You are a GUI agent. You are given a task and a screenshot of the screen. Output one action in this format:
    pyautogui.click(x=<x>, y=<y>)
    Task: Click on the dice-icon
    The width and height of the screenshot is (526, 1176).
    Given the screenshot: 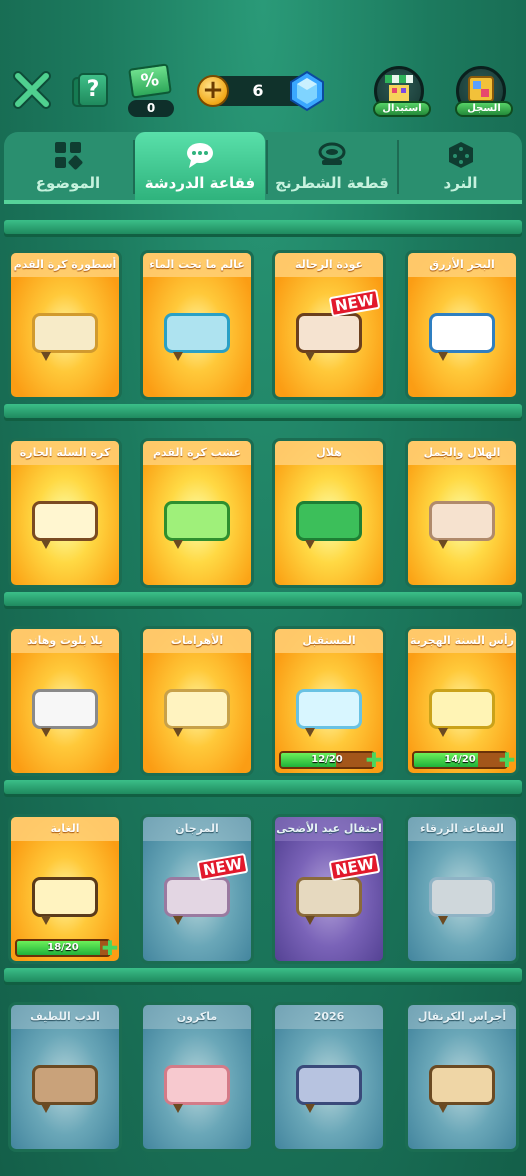 What is the action you would take?
    pyautogui.click(x=460, y=155)
    